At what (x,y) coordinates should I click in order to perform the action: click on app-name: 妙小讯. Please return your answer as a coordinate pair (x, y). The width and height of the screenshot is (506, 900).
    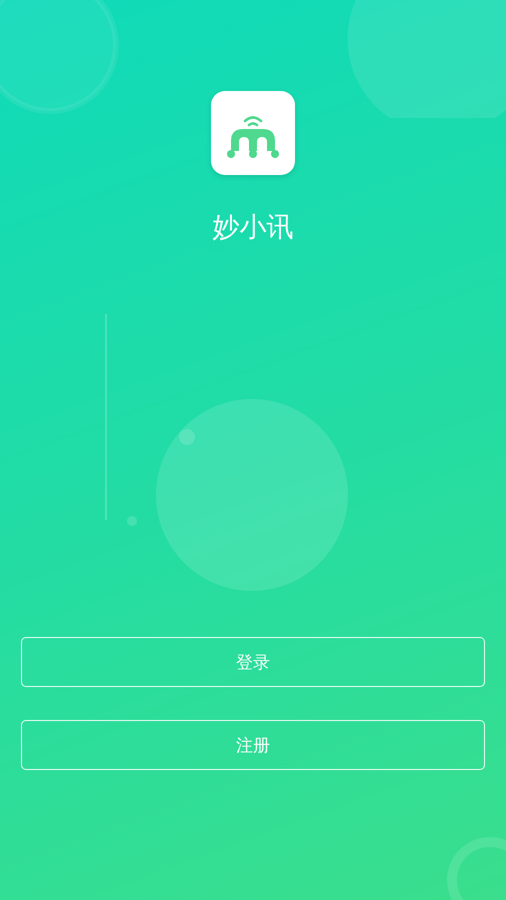
    Looking at the image, I should click on (253, 228).